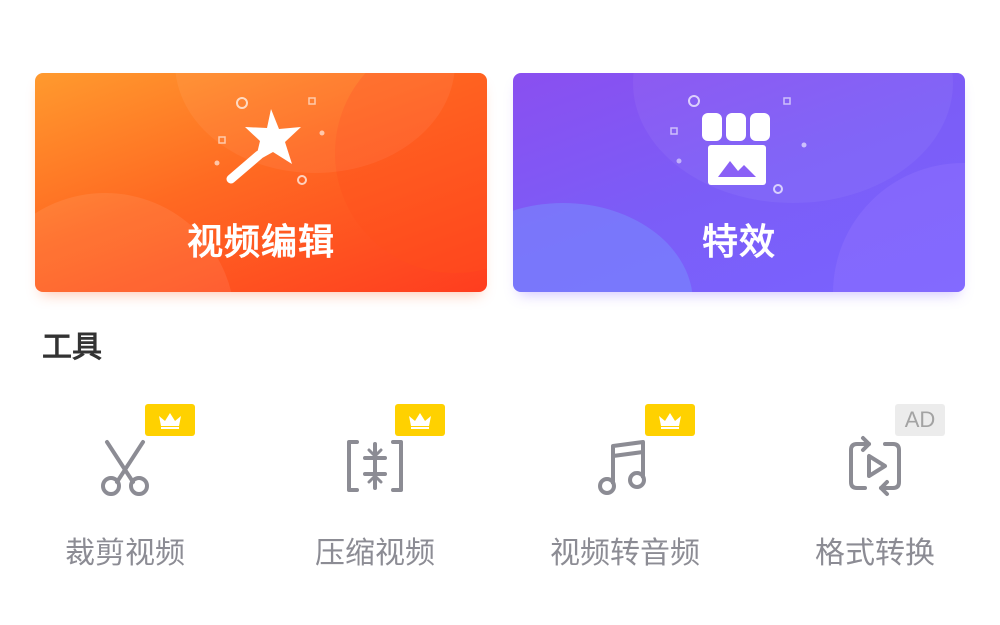 This screenshot has height=625, width=1000. What do you see at coordinates (875, 466) in the screenshot?
I see `format-convert-icon` at bounding box center [875, 466].